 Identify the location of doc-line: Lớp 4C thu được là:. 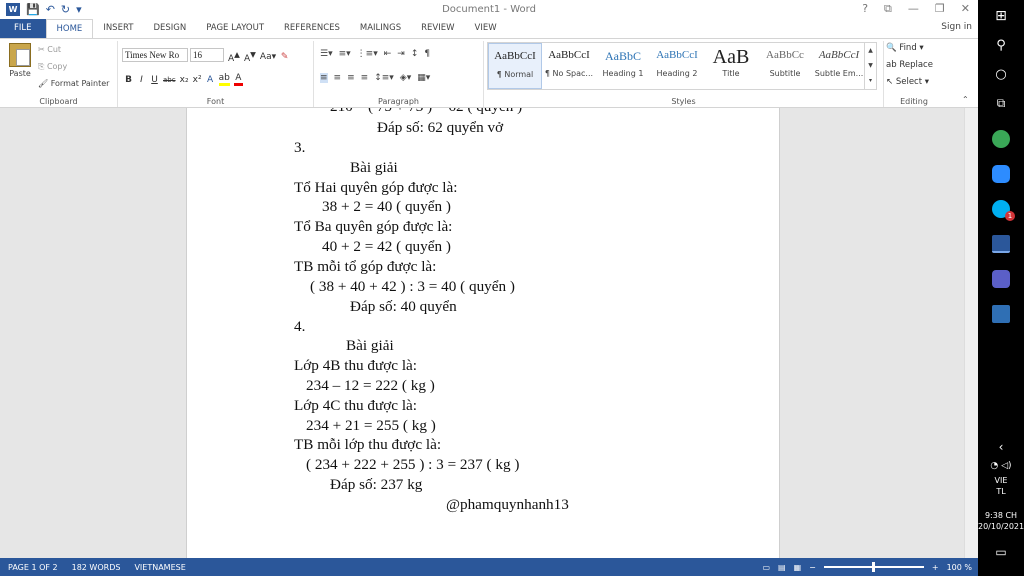
(355, 405).